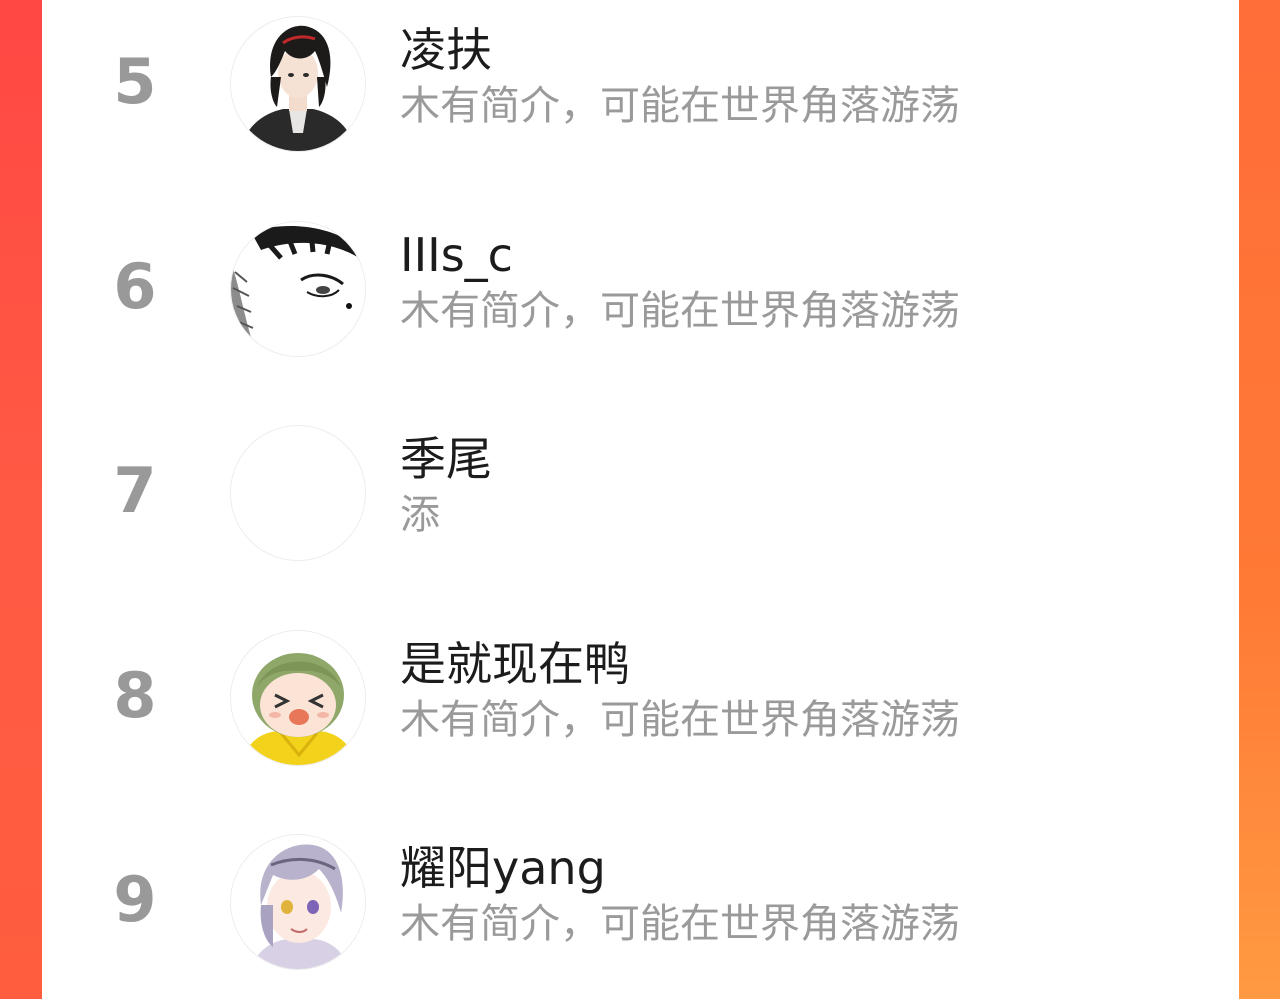  I want to click on list-item: 7 季尾 添, so click(640, 493).